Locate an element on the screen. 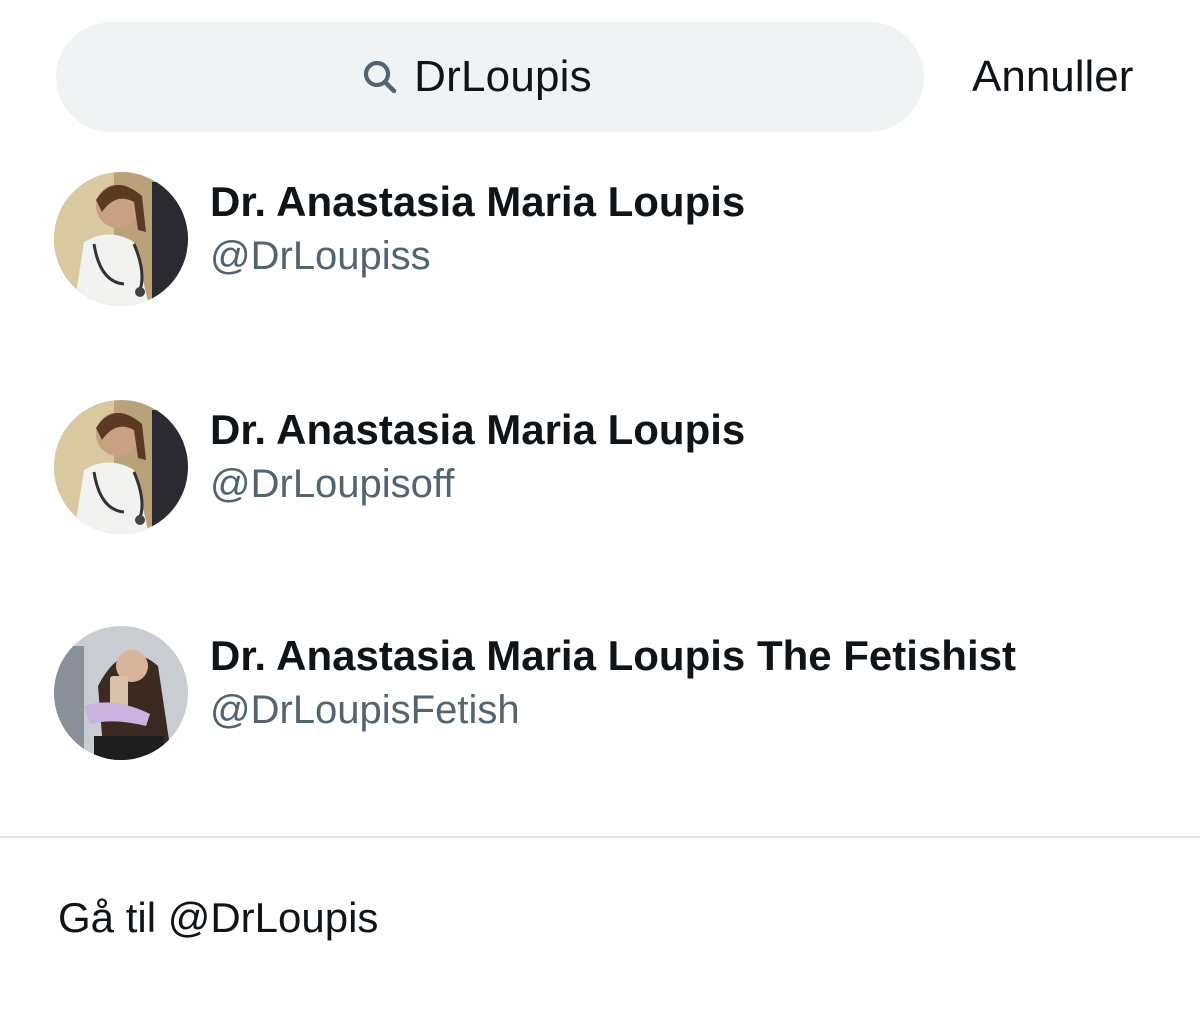  result-name: Dr. Anastasia Maria Loupis The Fetishist is located at coordinates (613, 655).